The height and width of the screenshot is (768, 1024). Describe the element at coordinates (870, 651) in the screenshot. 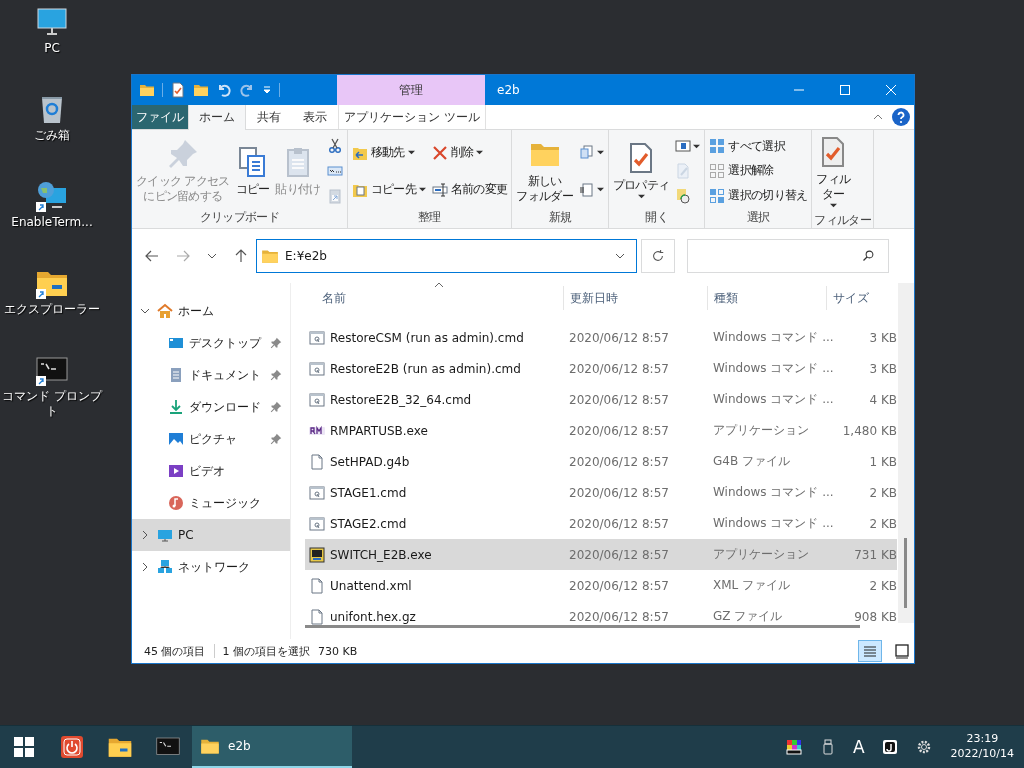

I see `details-view-button` at that location.